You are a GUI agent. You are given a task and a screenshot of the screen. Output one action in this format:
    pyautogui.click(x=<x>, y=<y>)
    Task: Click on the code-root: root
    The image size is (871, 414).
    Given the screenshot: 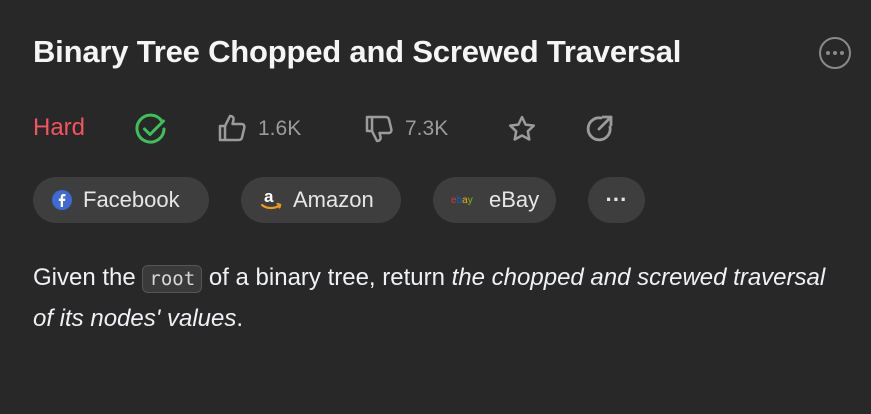 What is the action you would take?
    pyautogui.click(x=172, y=279)
    